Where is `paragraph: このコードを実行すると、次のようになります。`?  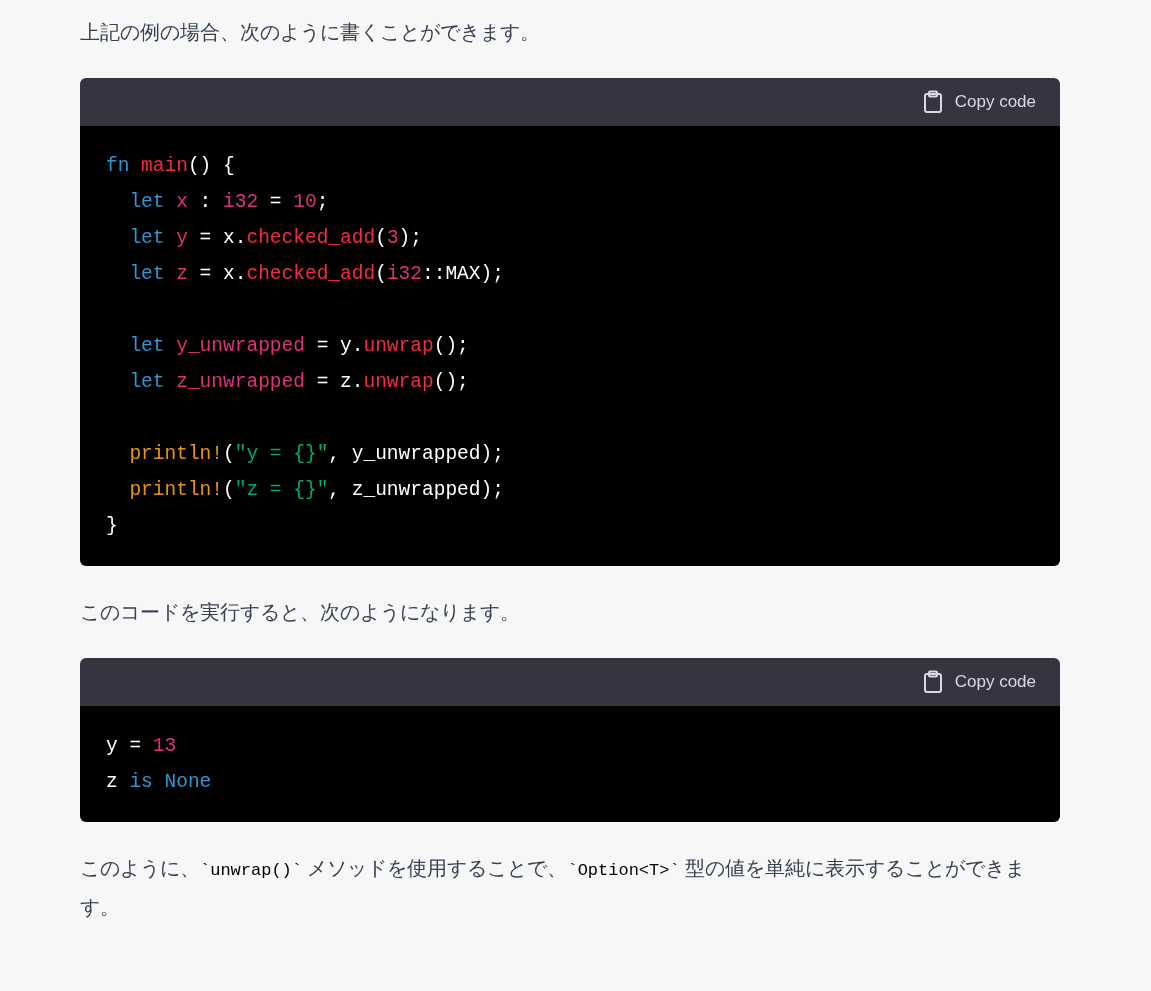
paragraph: このコードを実行すると、次のようになります。 is located at coordinates (300, 612).